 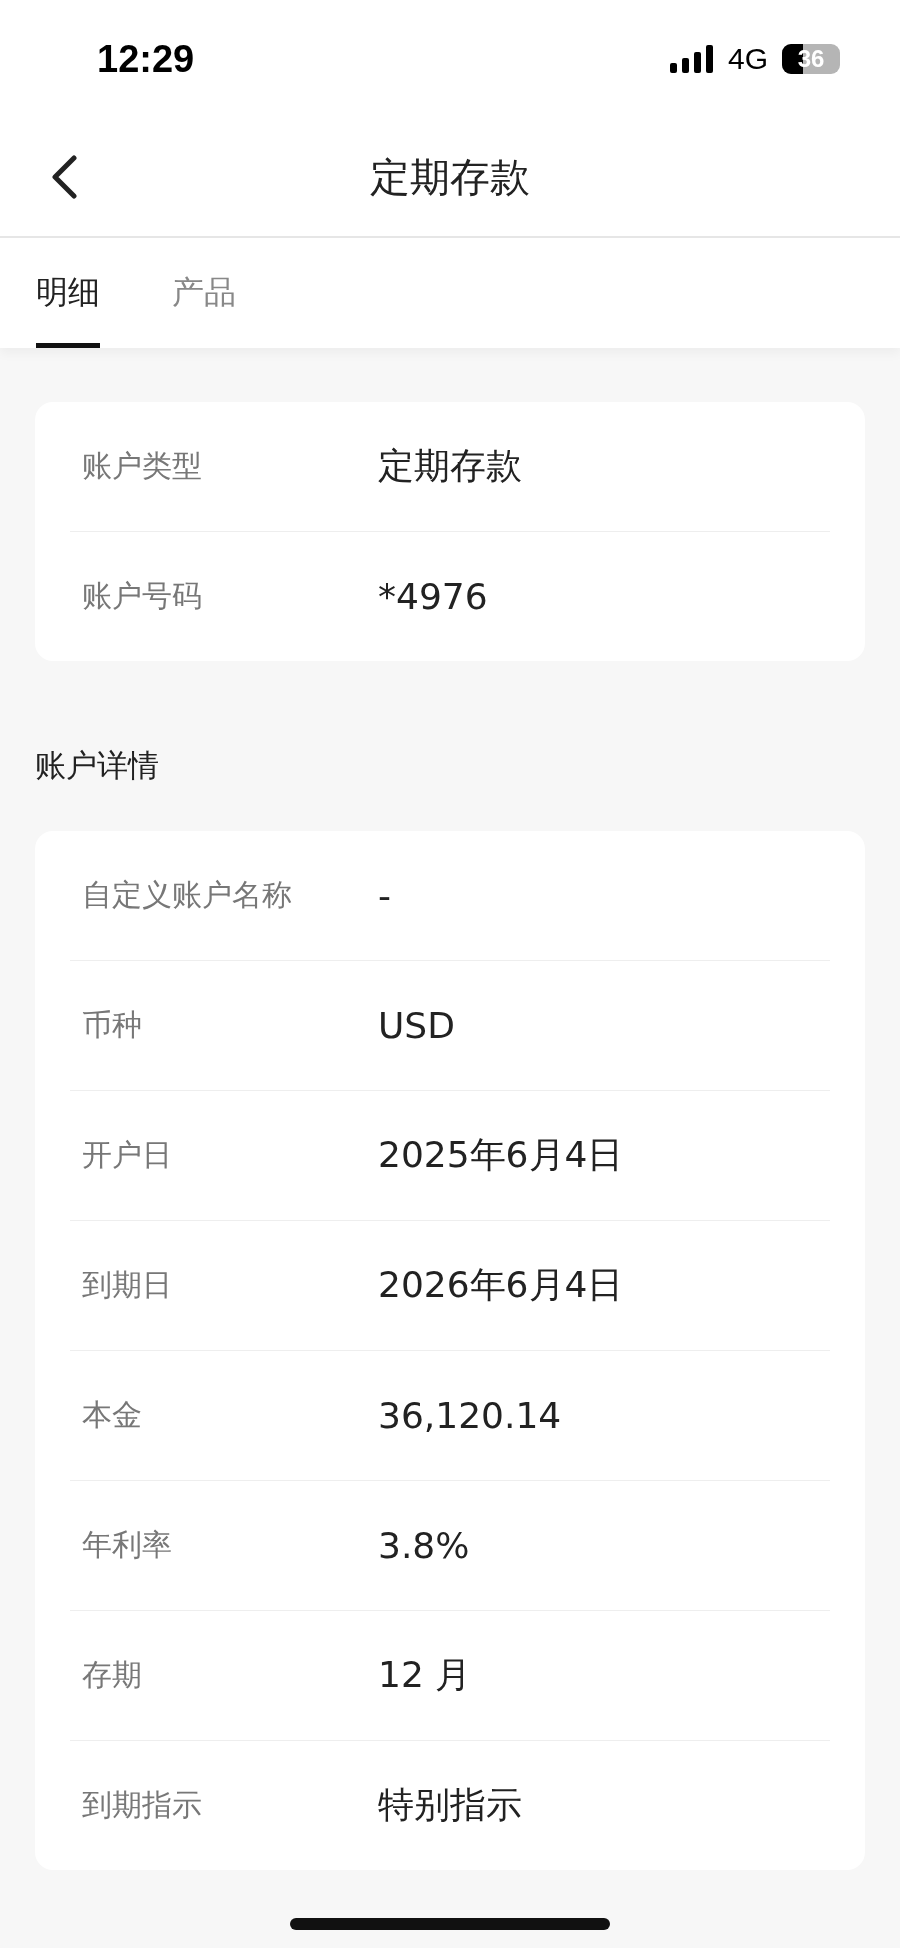 I want to click on field-value: 36,120.14, so click(x=470, y=1415).